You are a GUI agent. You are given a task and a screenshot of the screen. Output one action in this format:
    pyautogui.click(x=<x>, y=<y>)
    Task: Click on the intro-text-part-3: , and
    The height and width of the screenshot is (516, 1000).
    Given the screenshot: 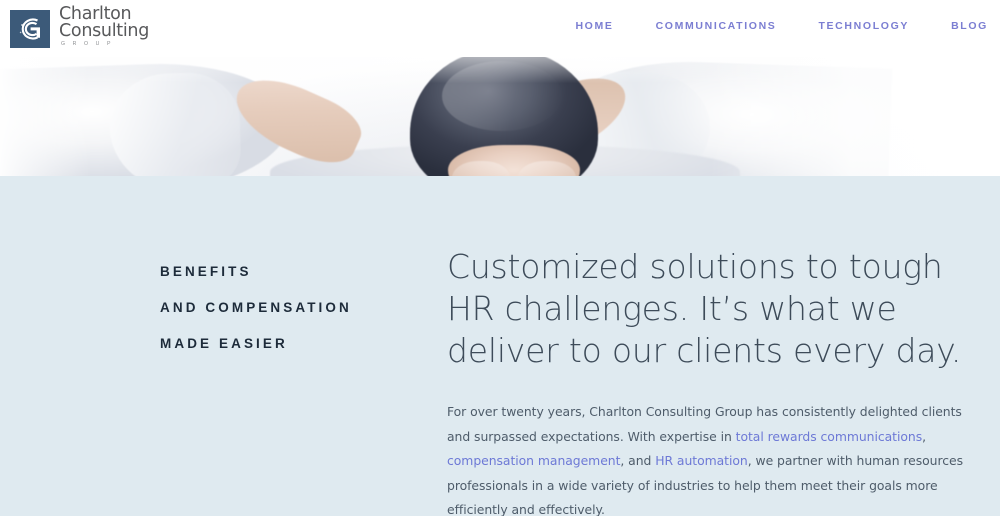 What is the action you would take?
    pyautogui.click(x=638, y=460)
    